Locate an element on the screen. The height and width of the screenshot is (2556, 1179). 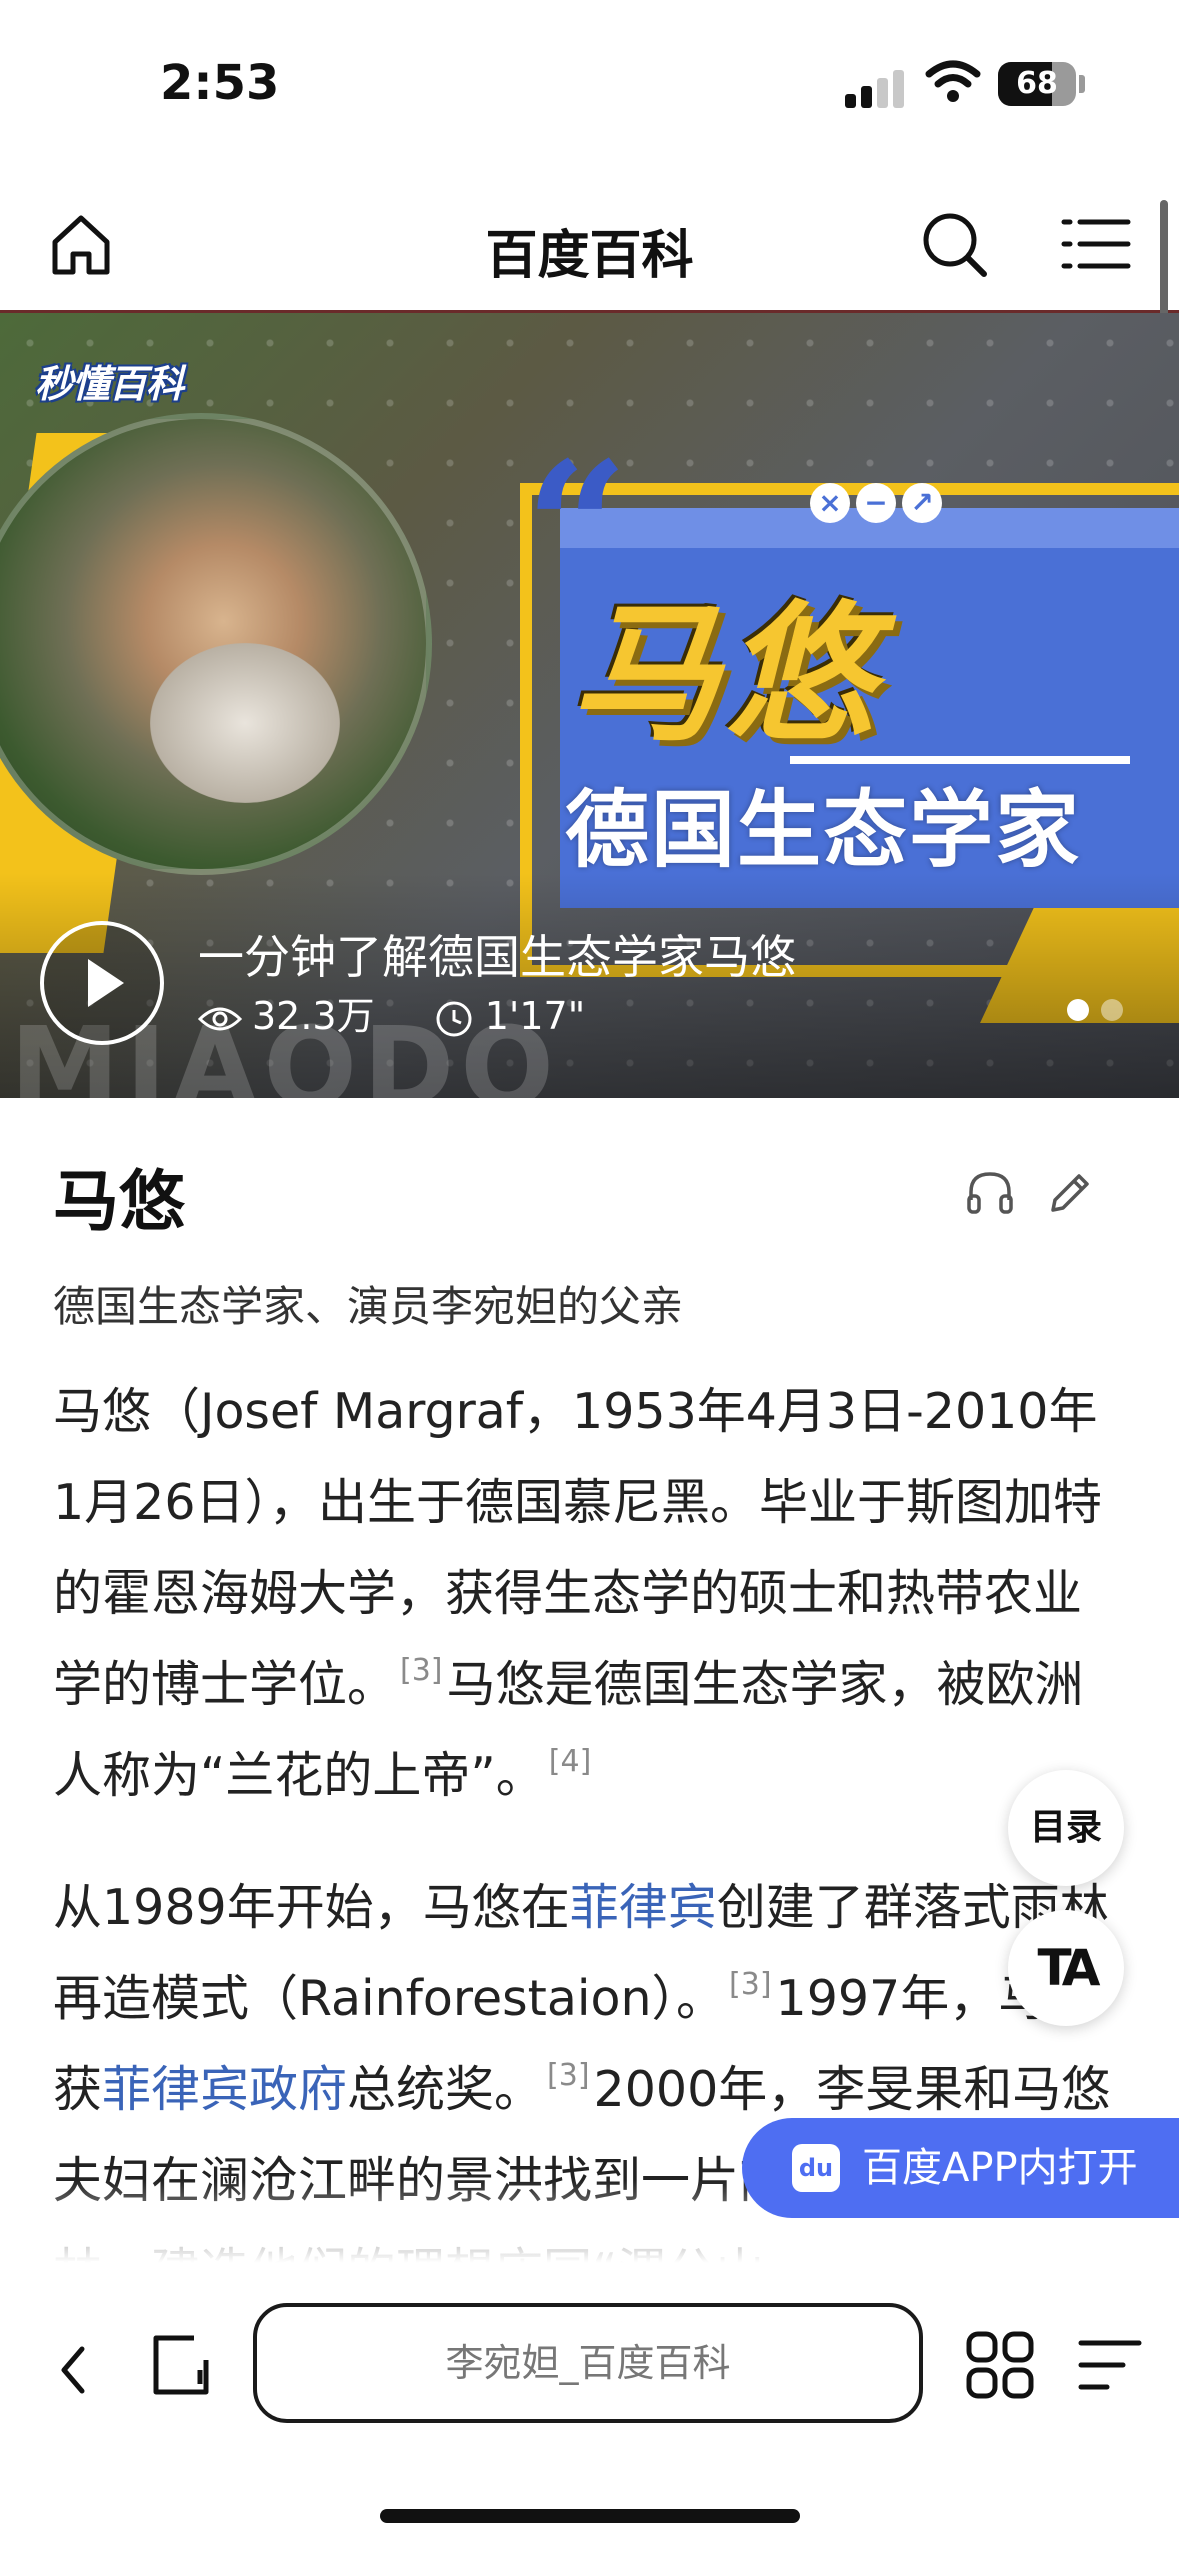
baidu-paw-icon: du is located at coordinates (816, 2168).